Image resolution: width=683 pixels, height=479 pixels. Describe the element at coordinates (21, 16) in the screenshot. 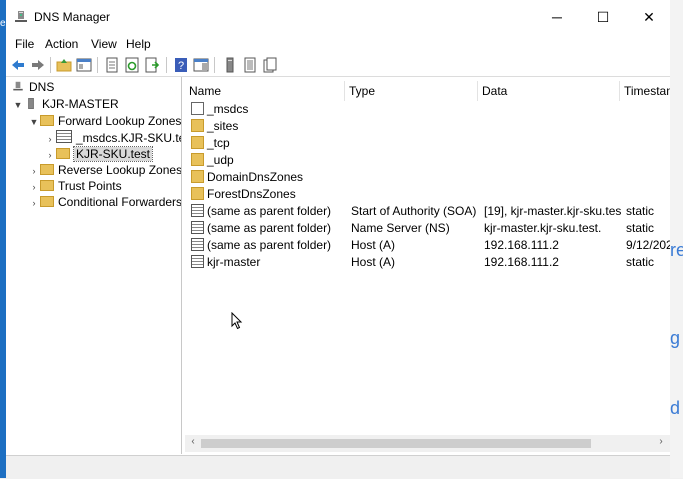

I see `dns-app-icon` at that location.